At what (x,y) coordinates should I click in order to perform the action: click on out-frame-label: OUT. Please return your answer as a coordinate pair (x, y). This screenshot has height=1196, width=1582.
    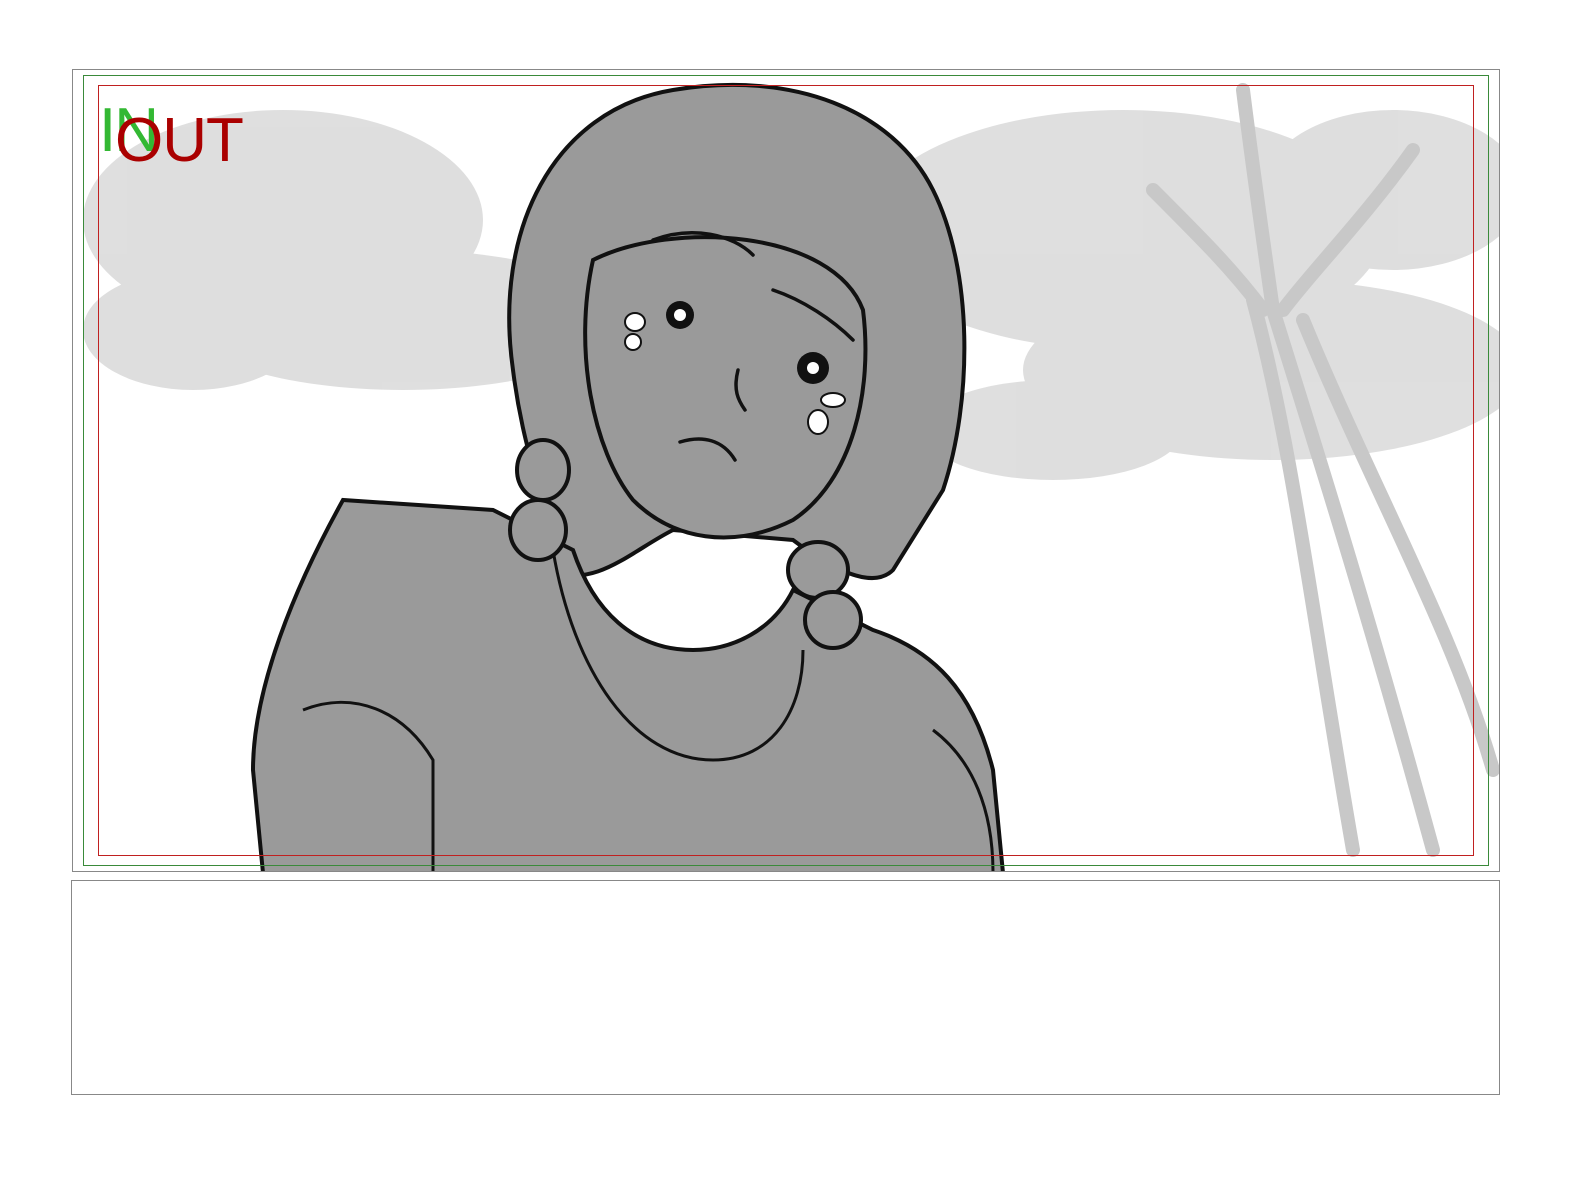
    Looking at the image, I should click on (179, 140).